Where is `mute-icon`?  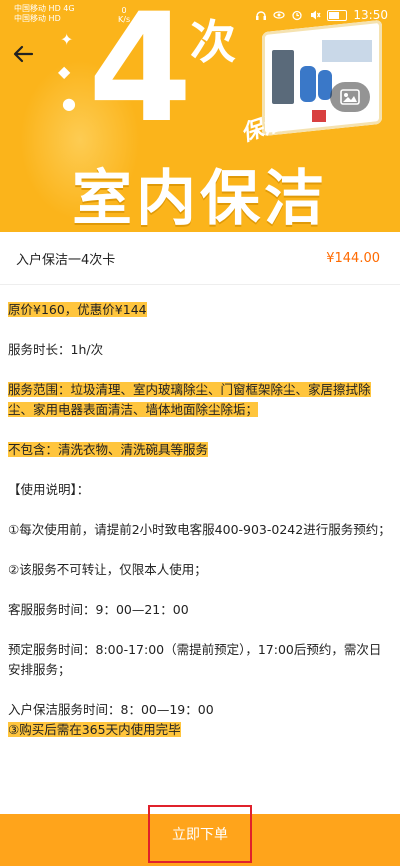
mute-icon is located at coordinates (315, 15).